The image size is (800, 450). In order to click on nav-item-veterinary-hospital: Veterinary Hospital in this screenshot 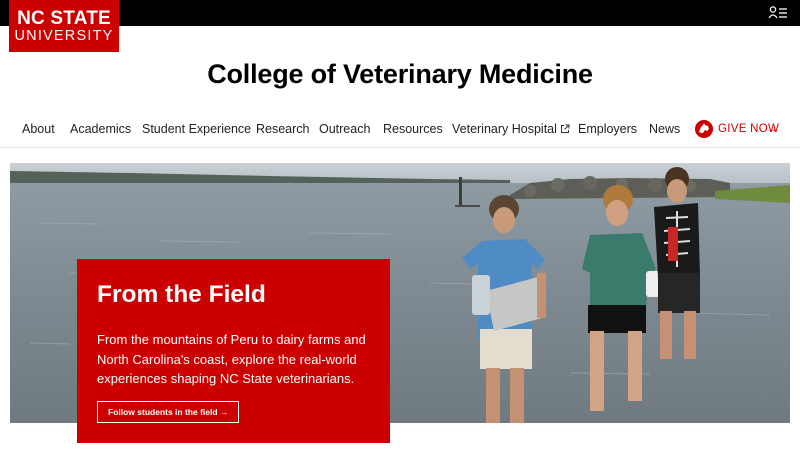, I will do `click(511, 129)`.